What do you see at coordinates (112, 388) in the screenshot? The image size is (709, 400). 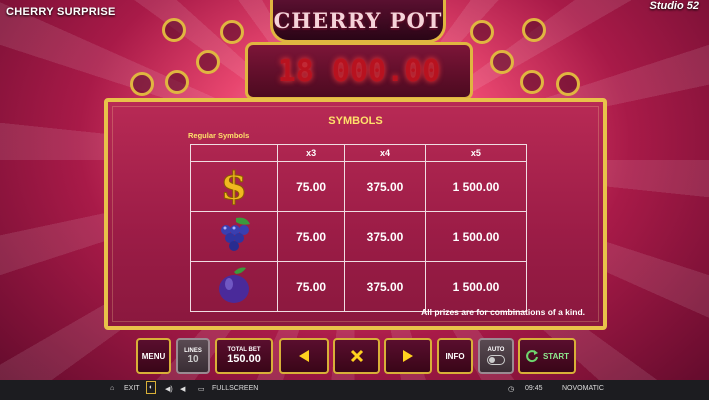 I see `home-icon: ⌂` at bounding box center [112, 388].